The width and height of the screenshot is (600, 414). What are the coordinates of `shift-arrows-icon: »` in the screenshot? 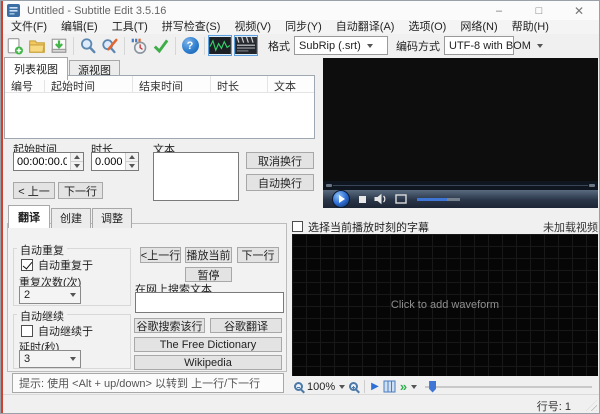 It's located at (403, 386).